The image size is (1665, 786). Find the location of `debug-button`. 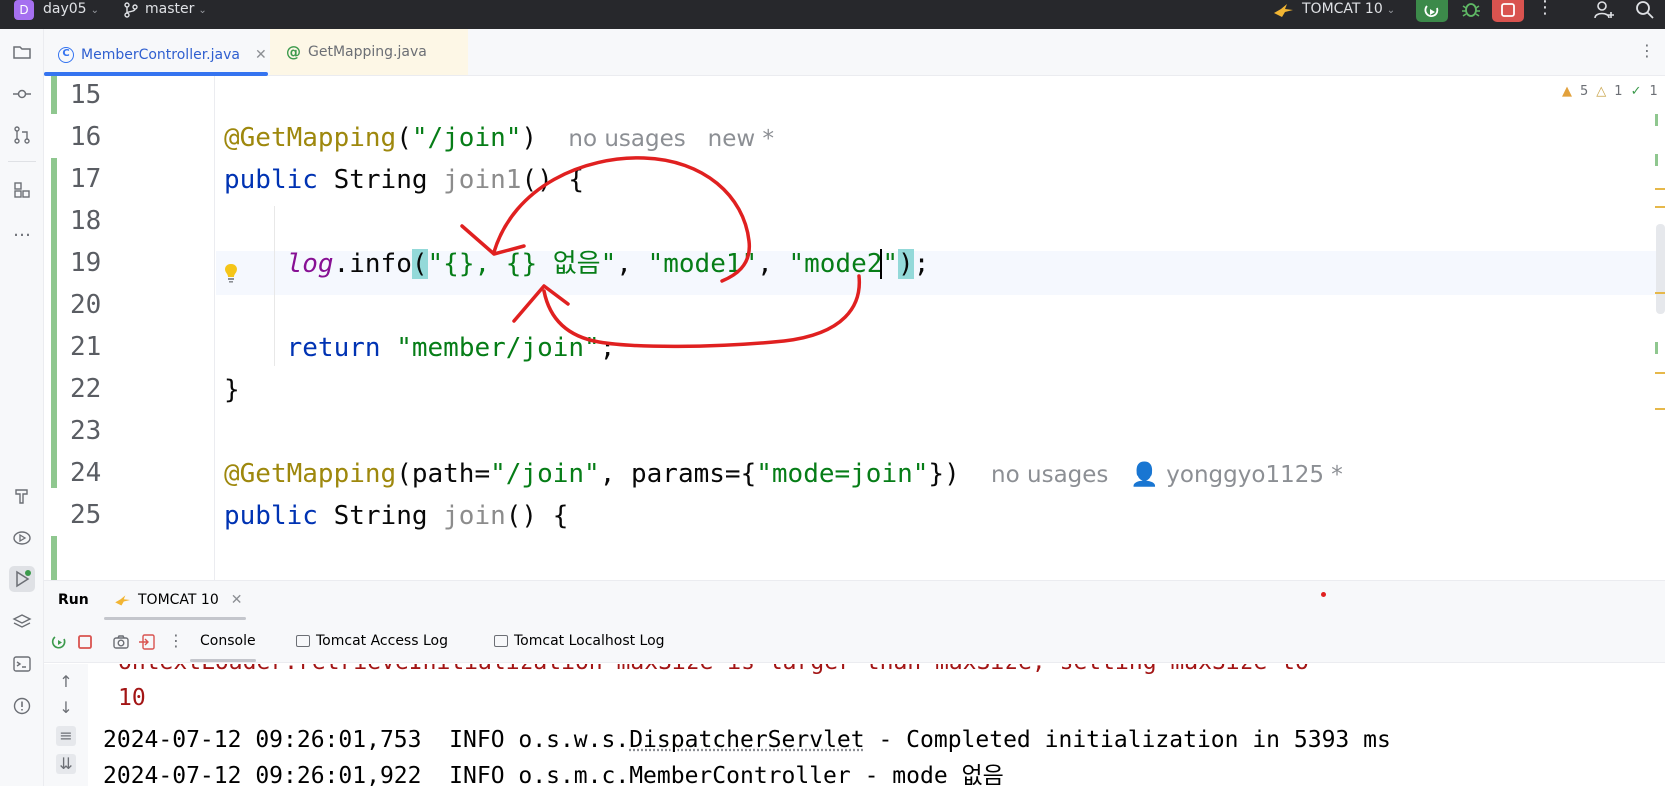

debug-button is located at coordinates (1471, 11).